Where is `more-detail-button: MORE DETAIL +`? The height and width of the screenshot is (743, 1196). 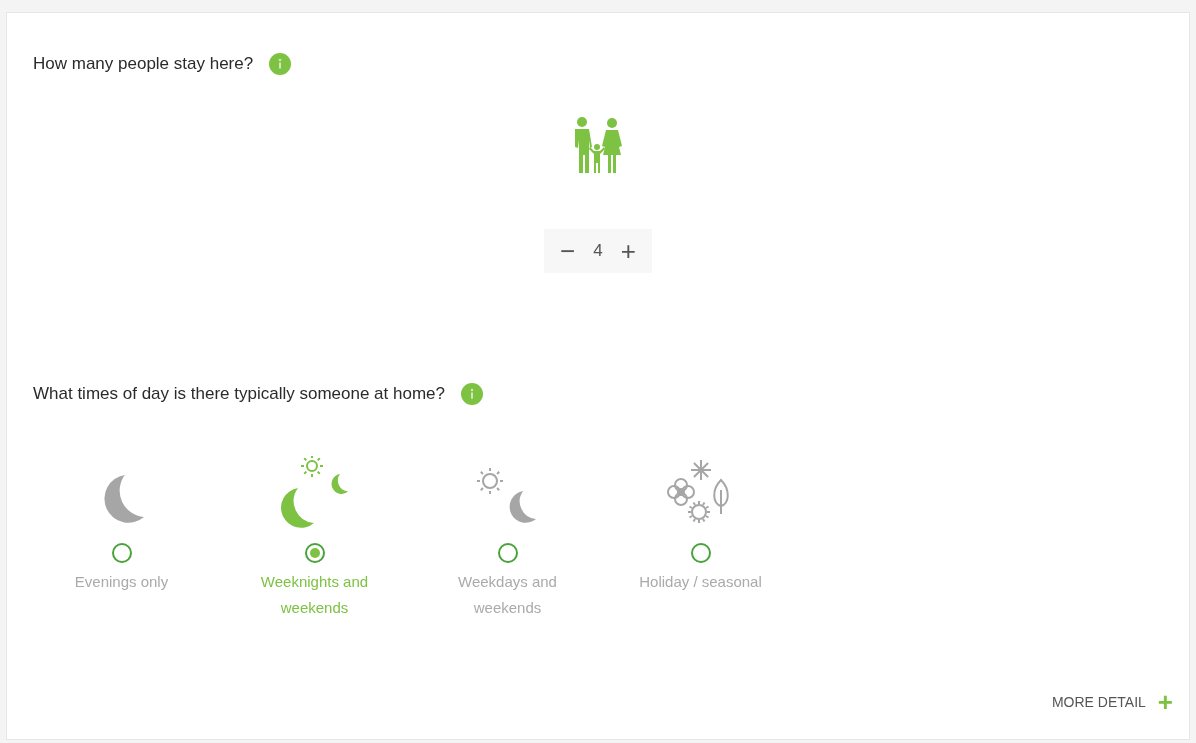 more-detail-button: MORE DETAIL + is located at coordinates (1112, 702).